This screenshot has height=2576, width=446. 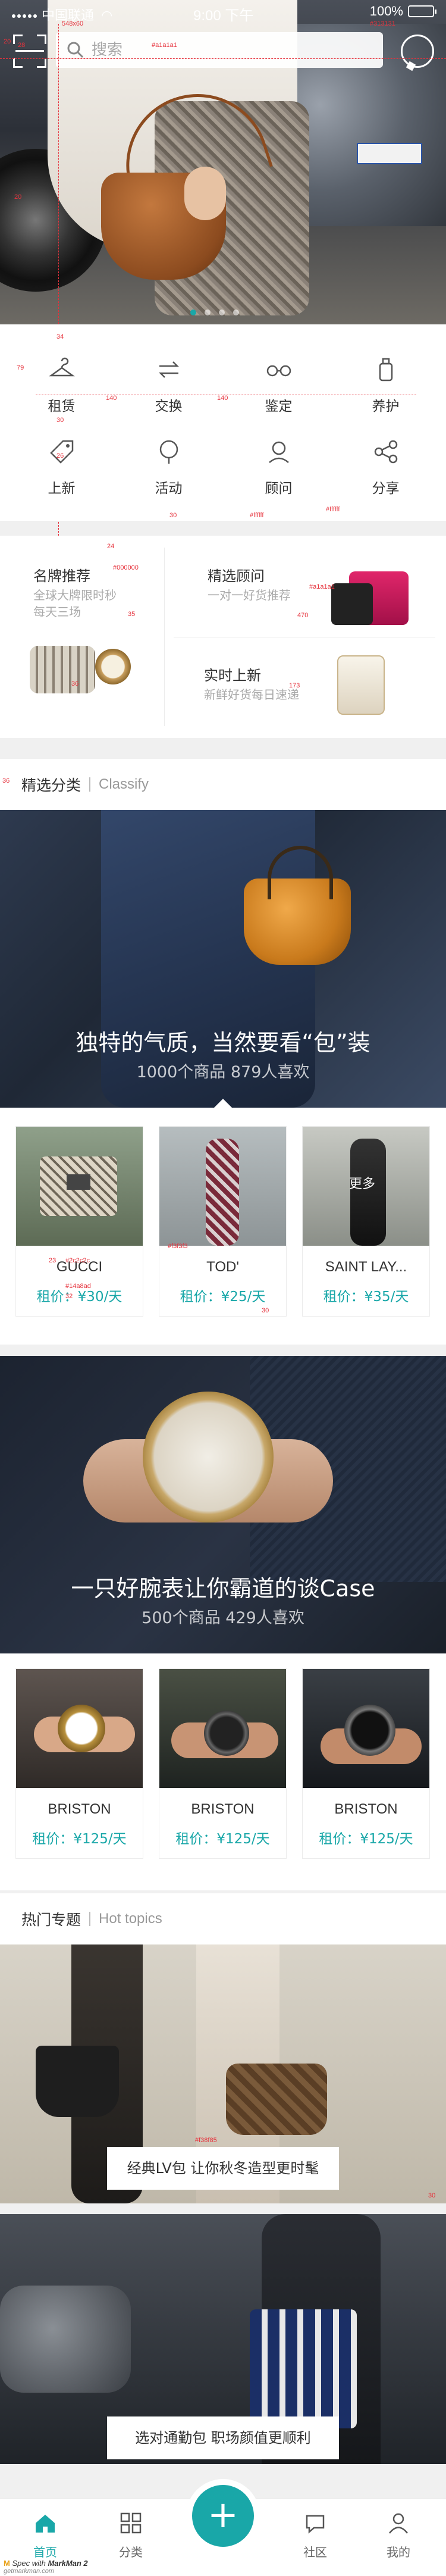 I want to click on product-card: 更多 SAINT LAY... 租价：¥35/天, so click(x=366, y=1221).